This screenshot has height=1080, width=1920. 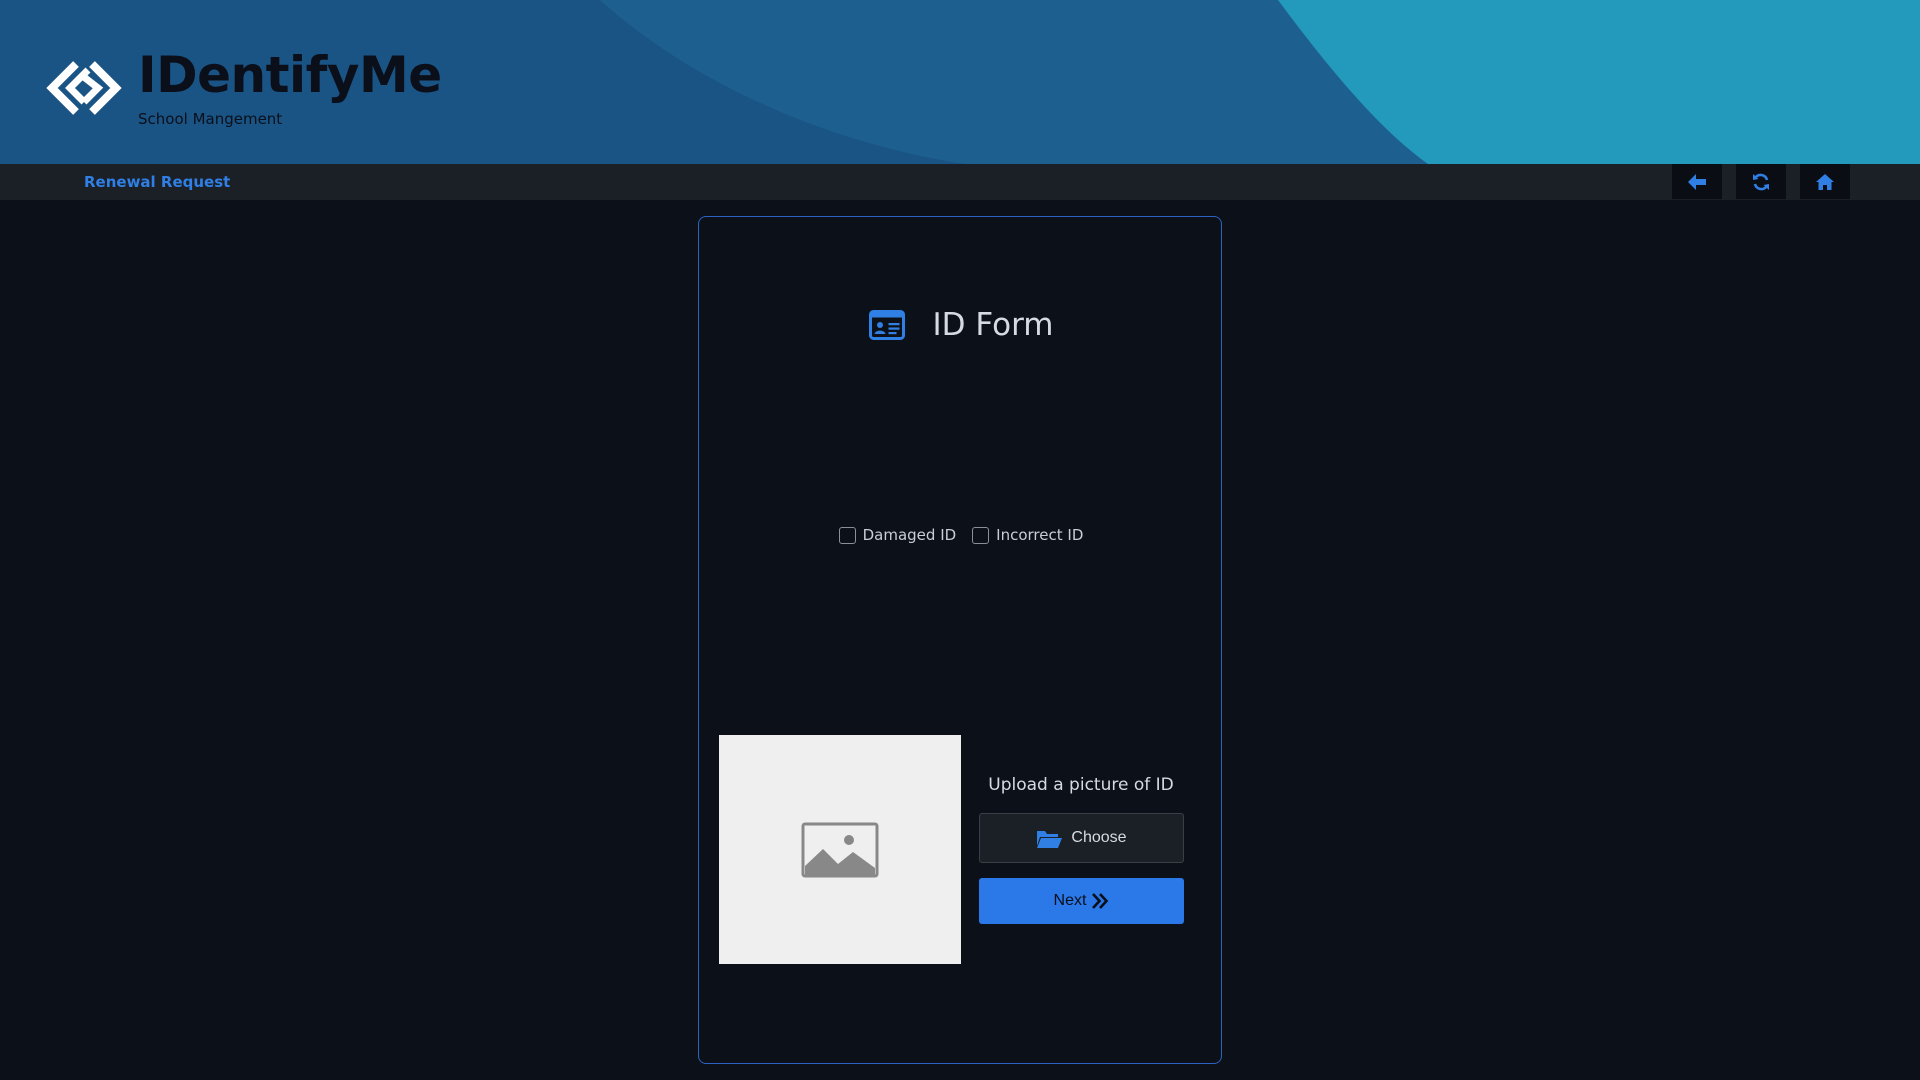 I want to click on home-button, so click(x=1825, y=181).